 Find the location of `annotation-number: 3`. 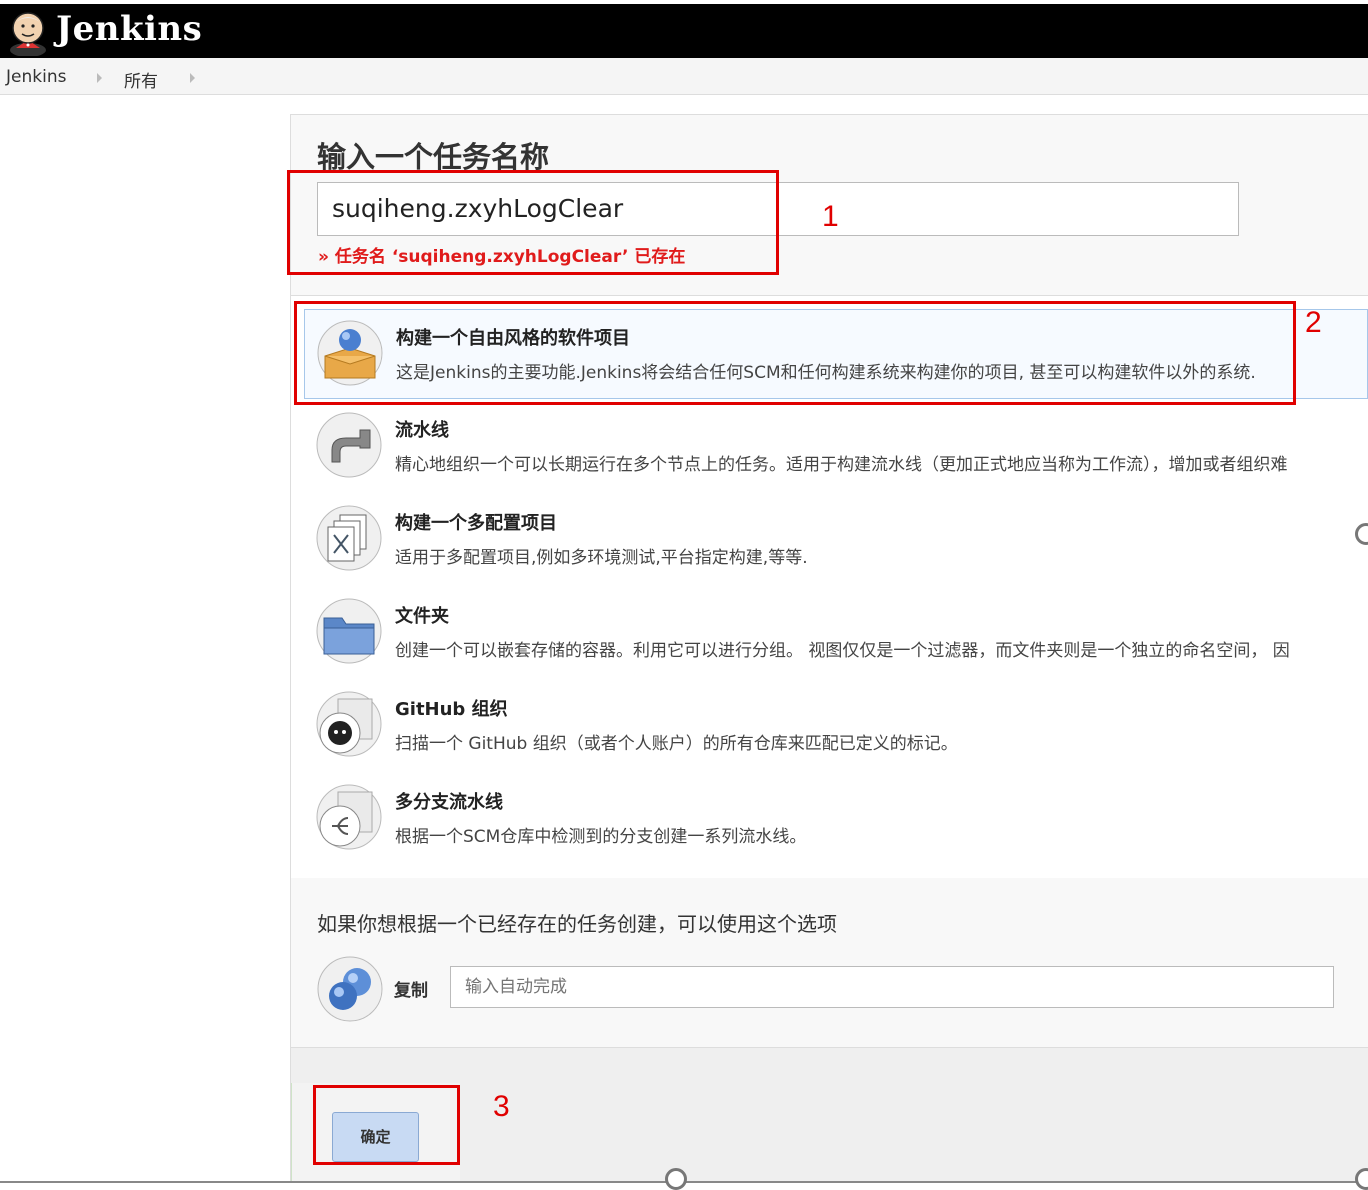

annotation-number: 3 is located at coordinates (501, 1106).